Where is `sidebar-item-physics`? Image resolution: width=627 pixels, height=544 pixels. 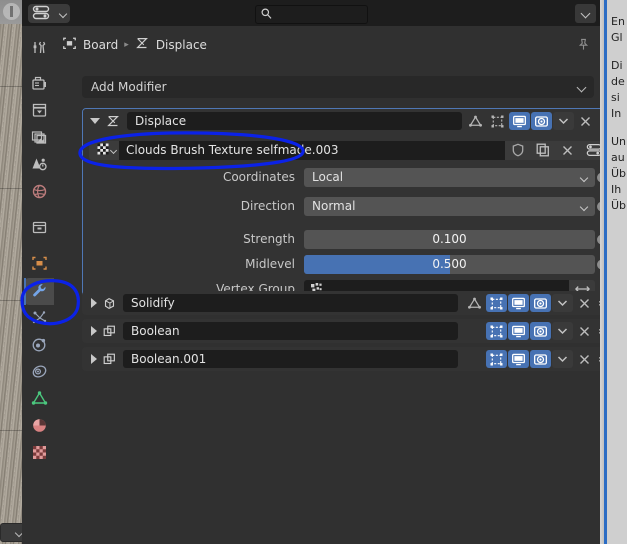 sidebar-item-physics is located at coordinates (39, 345).